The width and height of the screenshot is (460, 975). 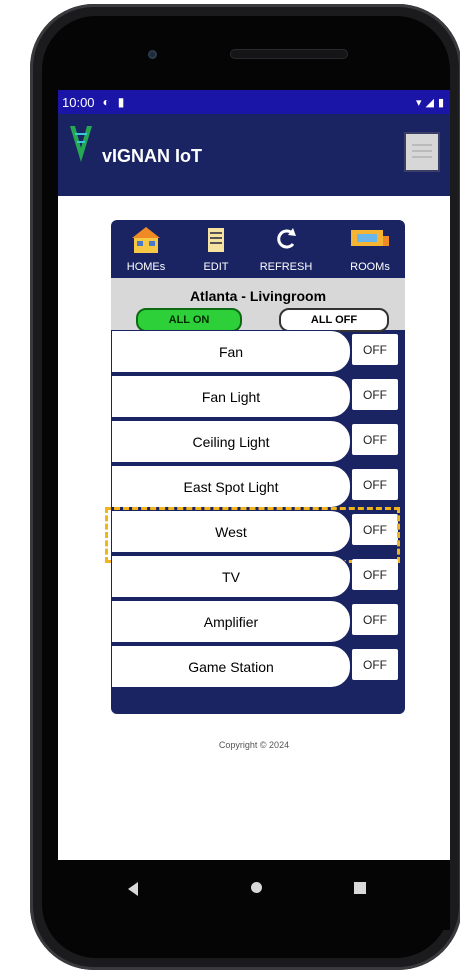 I want to click on app-title: vIGNAN IoT, so click(x=152, y=156).